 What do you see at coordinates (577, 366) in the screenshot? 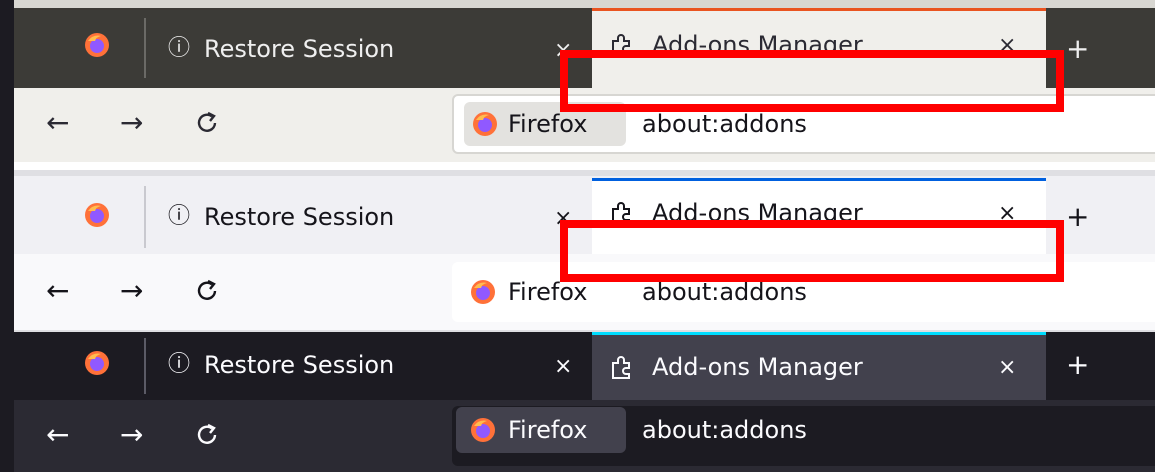
I see `tab-bar: ⓘ Restore Session × Add-ons Manager × +` at bounding box center [577, 366].